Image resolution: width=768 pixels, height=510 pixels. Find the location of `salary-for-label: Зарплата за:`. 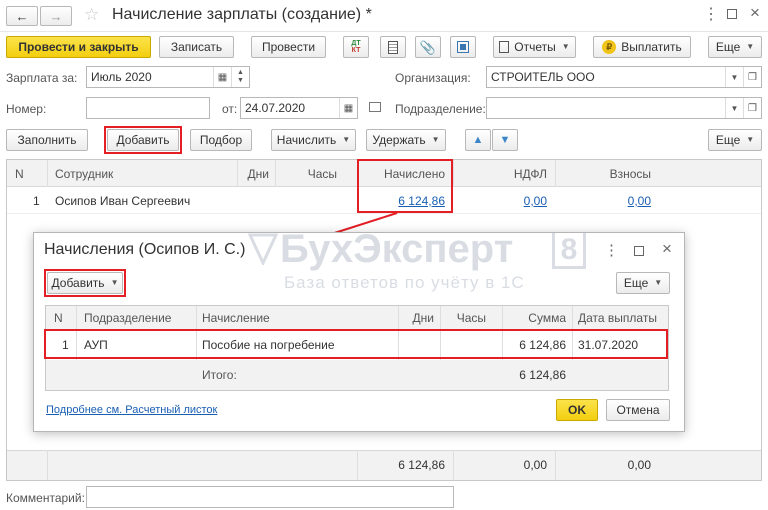

salary-for-label: Зарплата за: is located at coordinates (42, 78).